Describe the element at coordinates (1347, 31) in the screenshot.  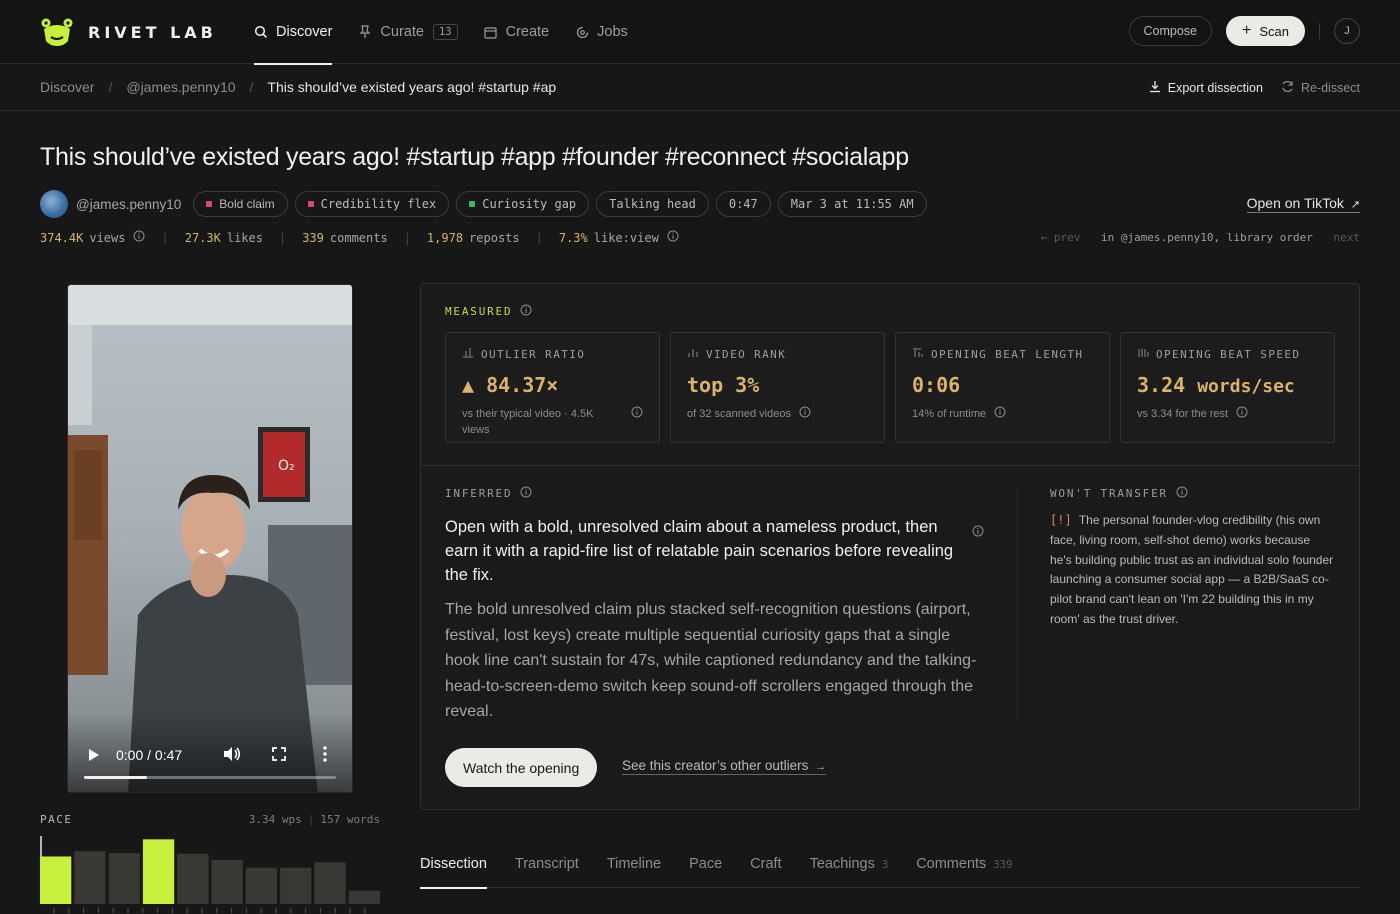
I see `user-avatar: J` at that location.